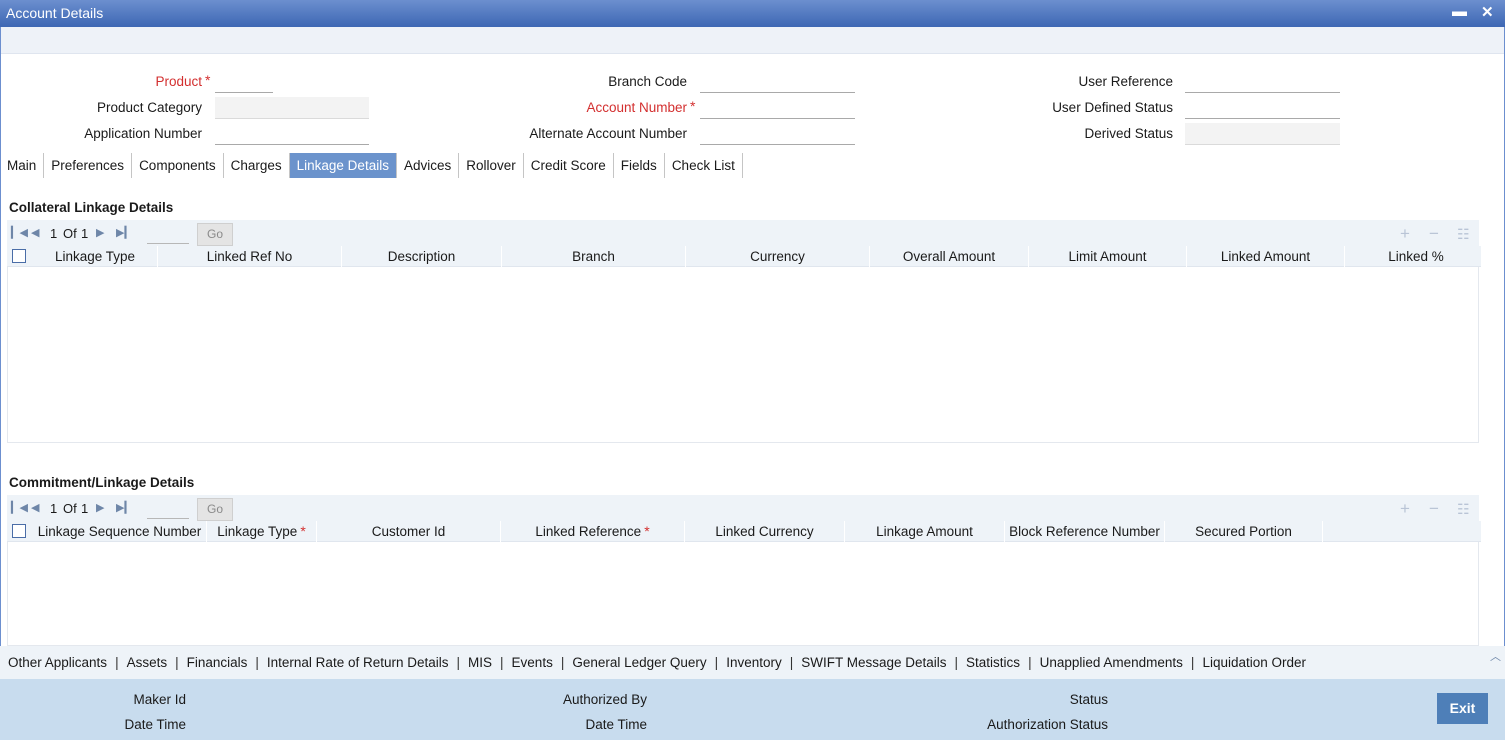 Image resolution: width=1505 pixels, height=740 pixels. Describe the element at coordinates (777, 82) in the screenshot. I see `branch-code-field` at that location.